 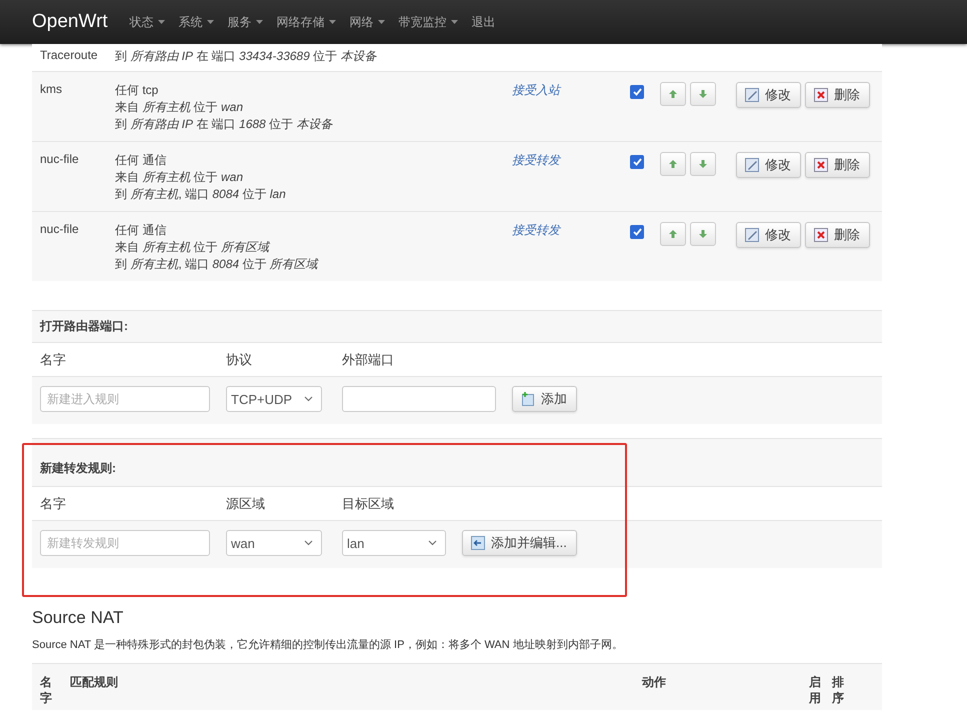 What do you see at coordinates (196, 22) in the screenshot?
I see `menu-item: 系统` at bounding box center [196, 22].